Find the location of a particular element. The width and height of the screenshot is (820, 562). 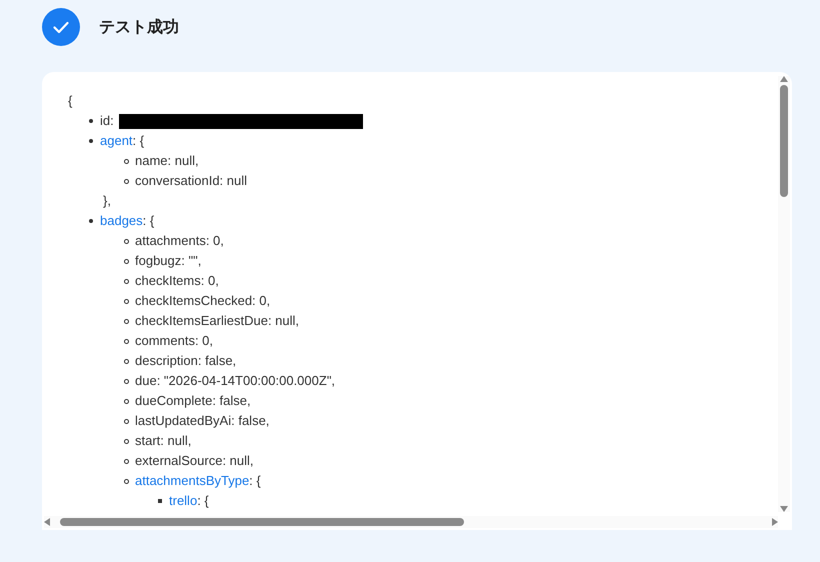

key-link: agent is located at coordinates (116, 141).